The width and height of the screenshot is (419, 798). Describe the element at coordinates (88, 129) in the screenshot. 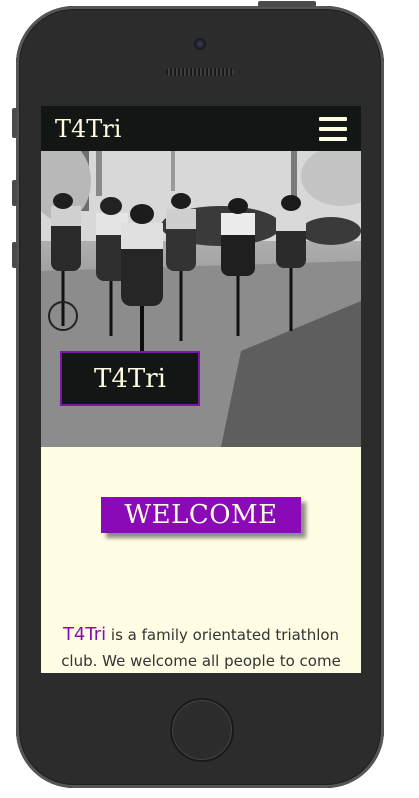

I see `brand-logo: T4Tri` at that location.